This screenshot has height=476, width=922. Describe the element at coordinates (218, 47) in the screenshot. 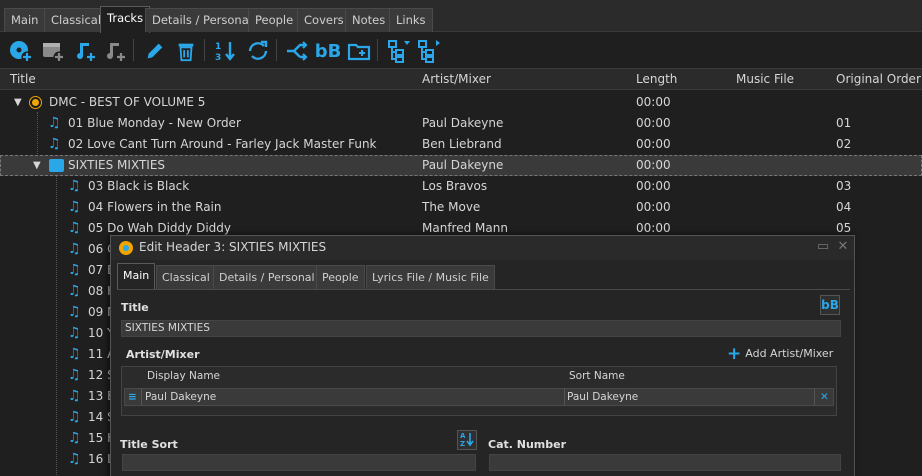

I see `svg-text: 1` at that location.